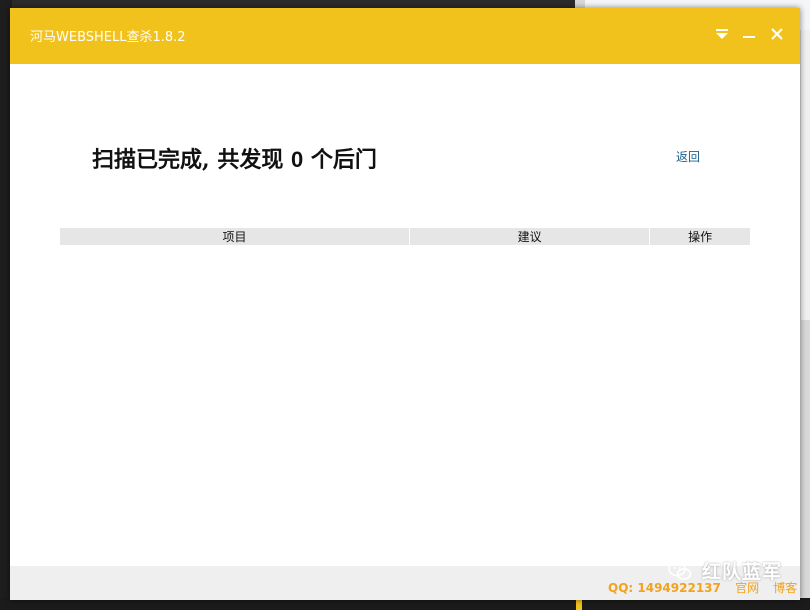  I want to click on scan-result-headline: 扫描已完成, 共发现 0 个后门, so click(234, 158).